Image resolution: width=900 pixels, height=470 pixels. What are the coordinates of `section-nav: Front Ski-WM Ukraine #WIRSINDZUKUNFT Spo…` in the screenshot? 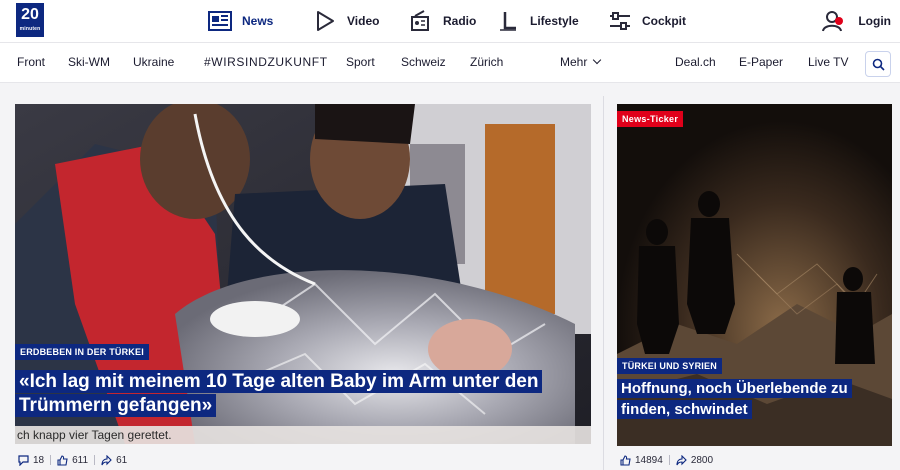 It's located at (450, 62).